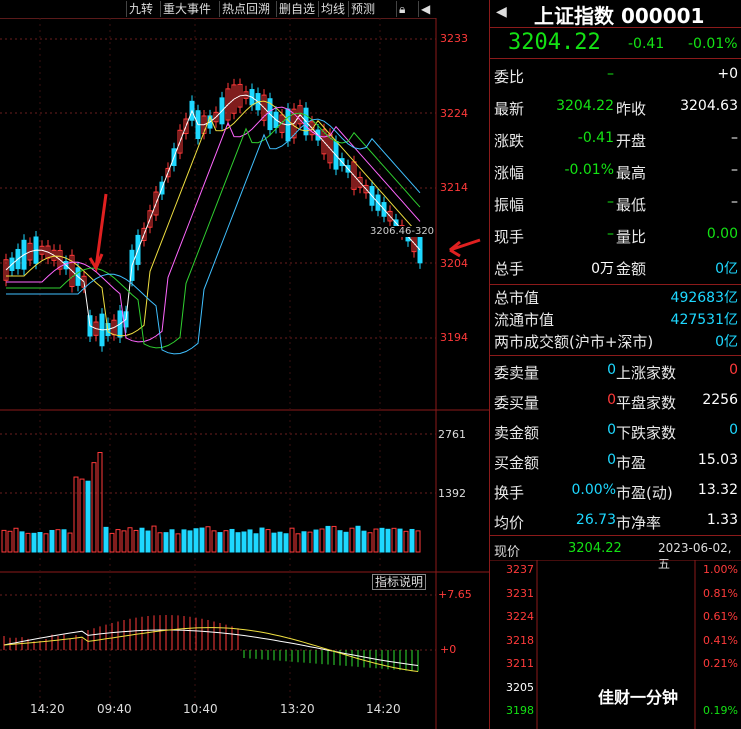 The image size is (741, 729). Describe the element at coordinates (722, 234) in the screenshot. I see `quote-value: 0.00` at that location.